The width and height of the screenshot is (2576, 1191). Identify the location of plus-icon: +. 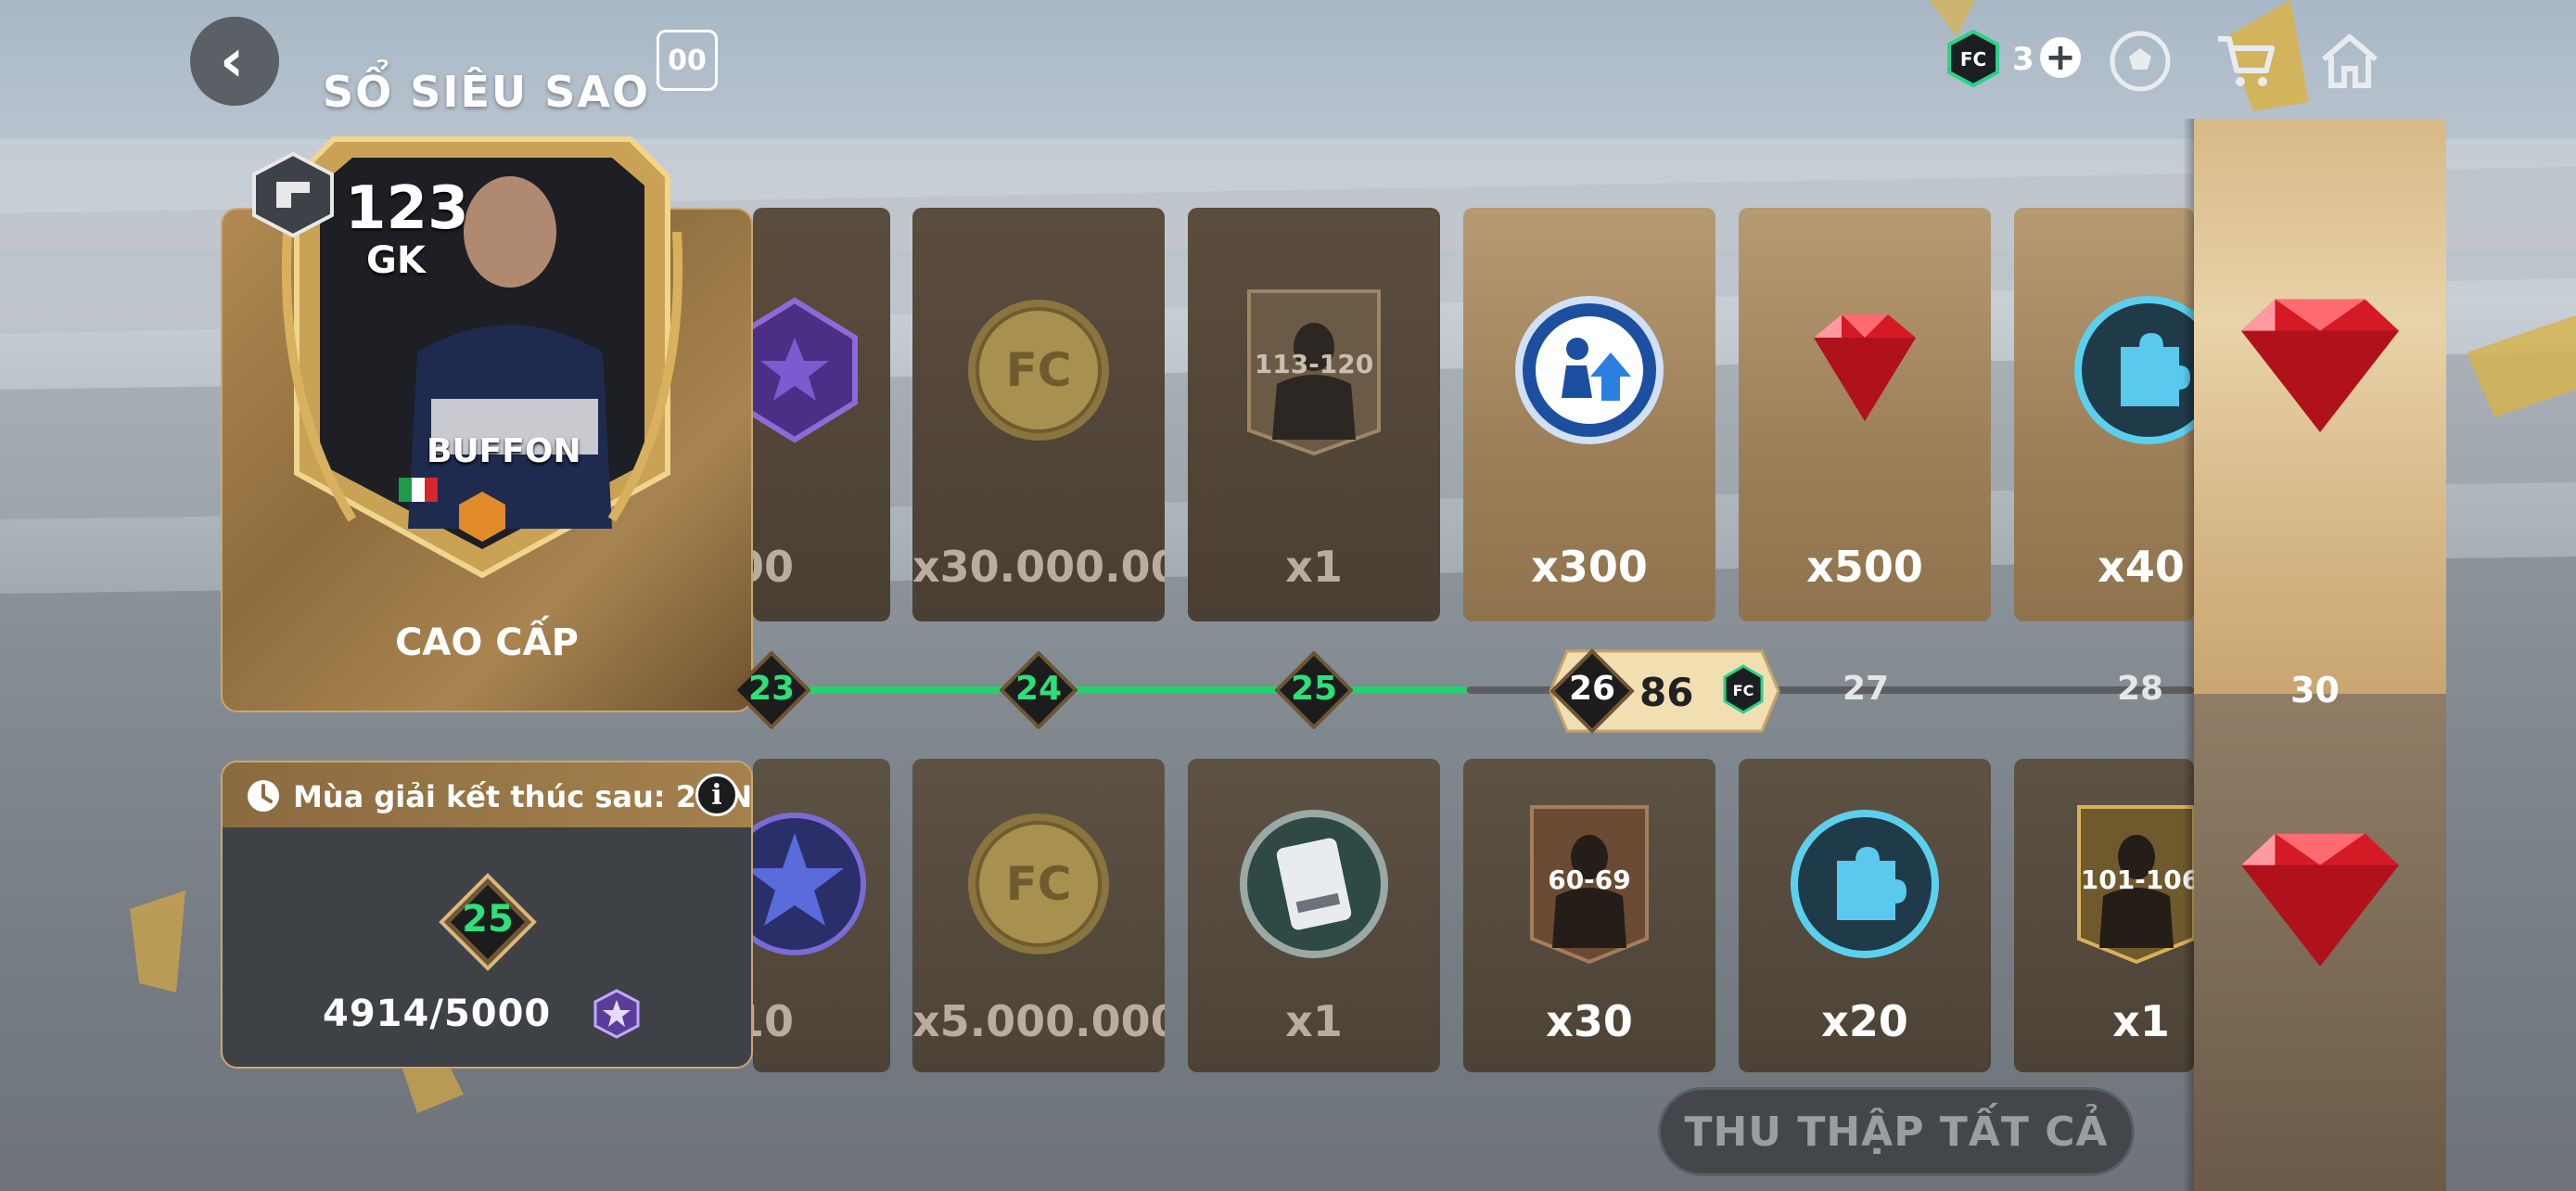
(2060, 57).